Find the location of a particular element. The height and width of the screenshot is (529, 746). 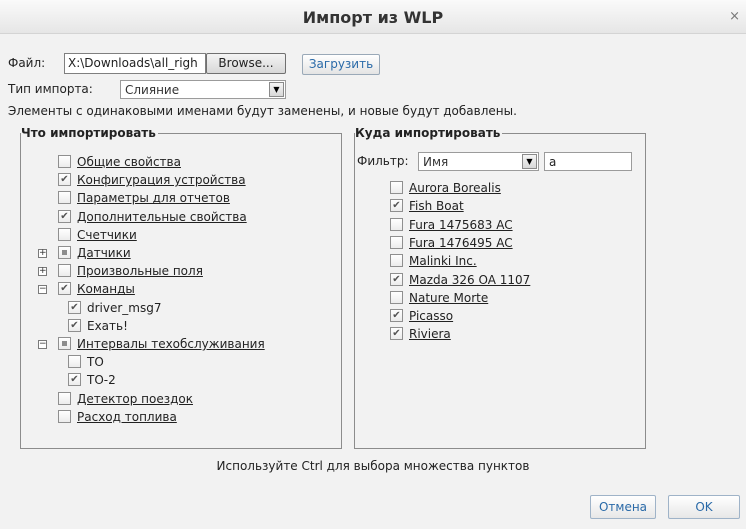

what-item: ✔ driver_msg7 is located at coordinates (115, 308).